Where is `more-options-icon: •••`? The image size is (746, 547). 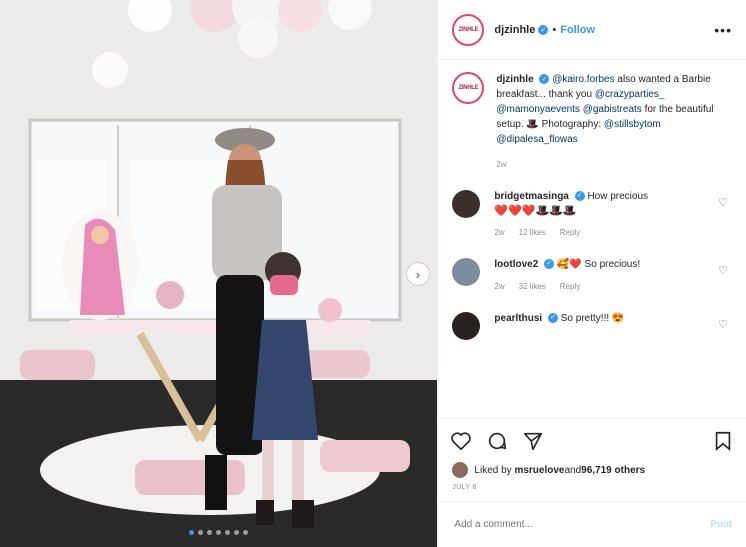 more-options-icon: ••• is located at coordinates (723, 30).